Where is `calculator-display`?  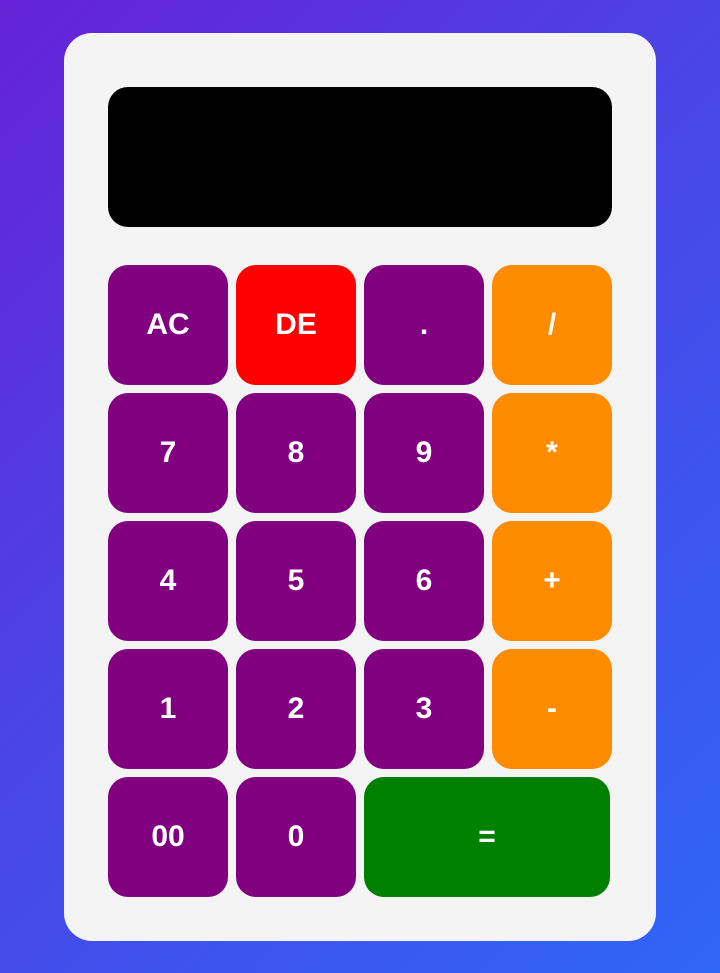 calculator-display is located at coordinates (360, 157).